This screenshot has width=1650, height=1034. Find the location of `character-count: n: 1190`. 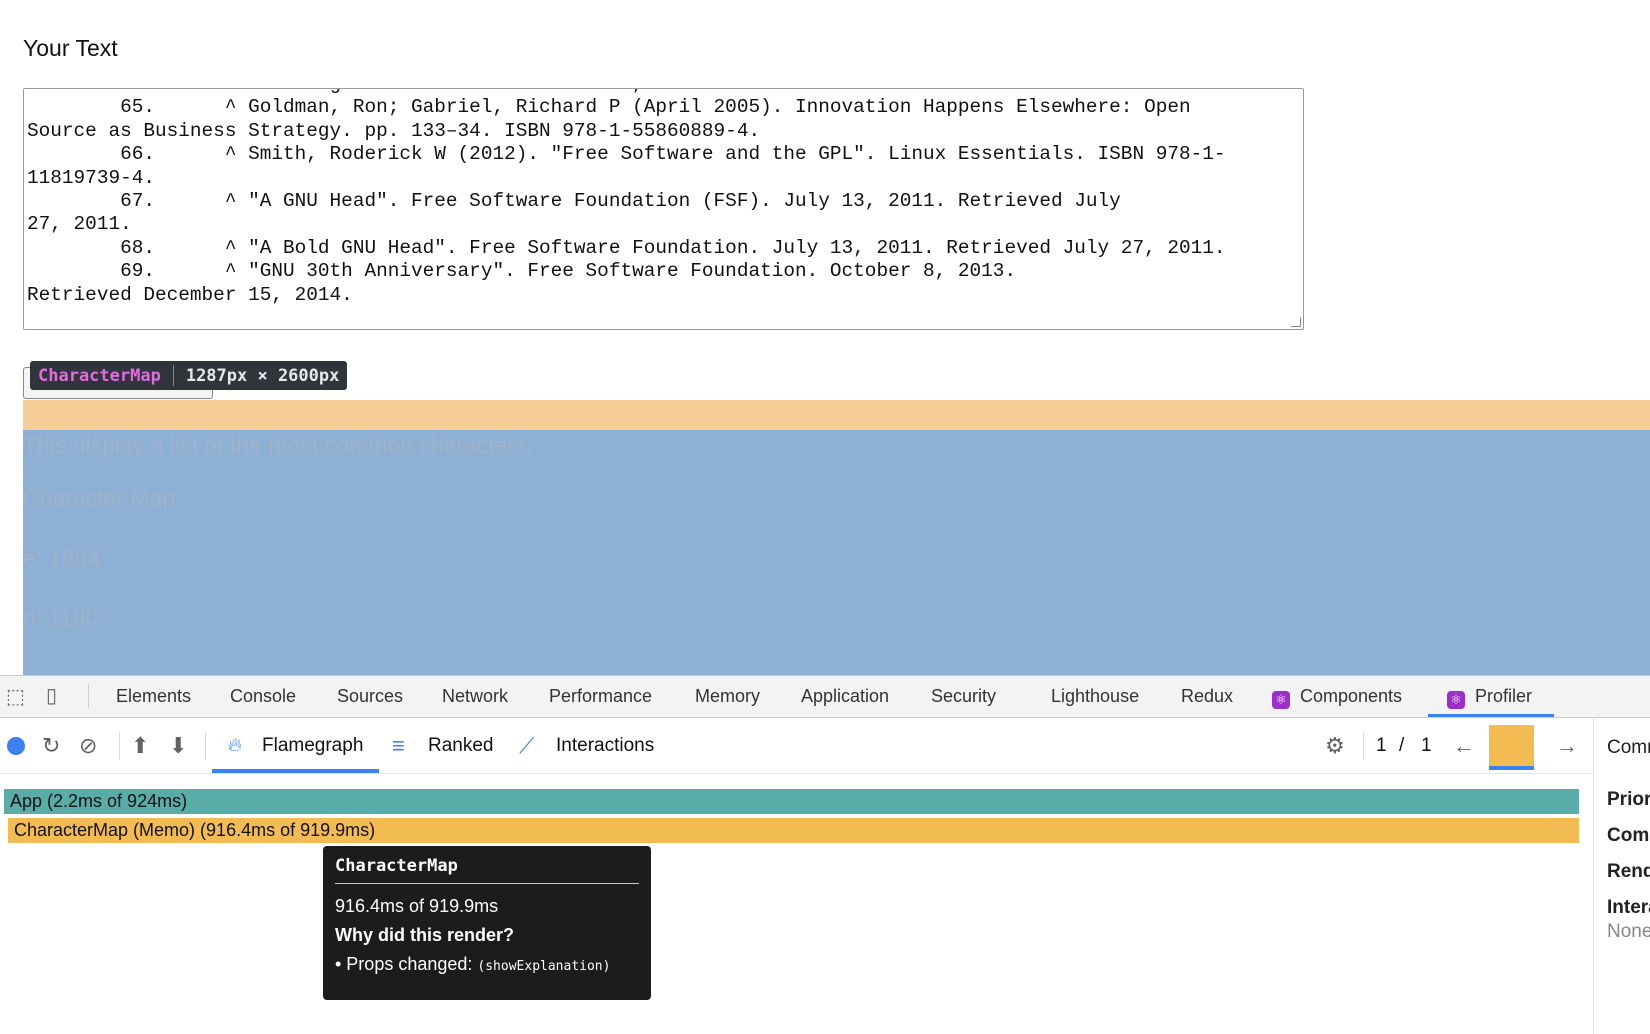

character-count: n: 1190 is located at coordinates (61, 617).